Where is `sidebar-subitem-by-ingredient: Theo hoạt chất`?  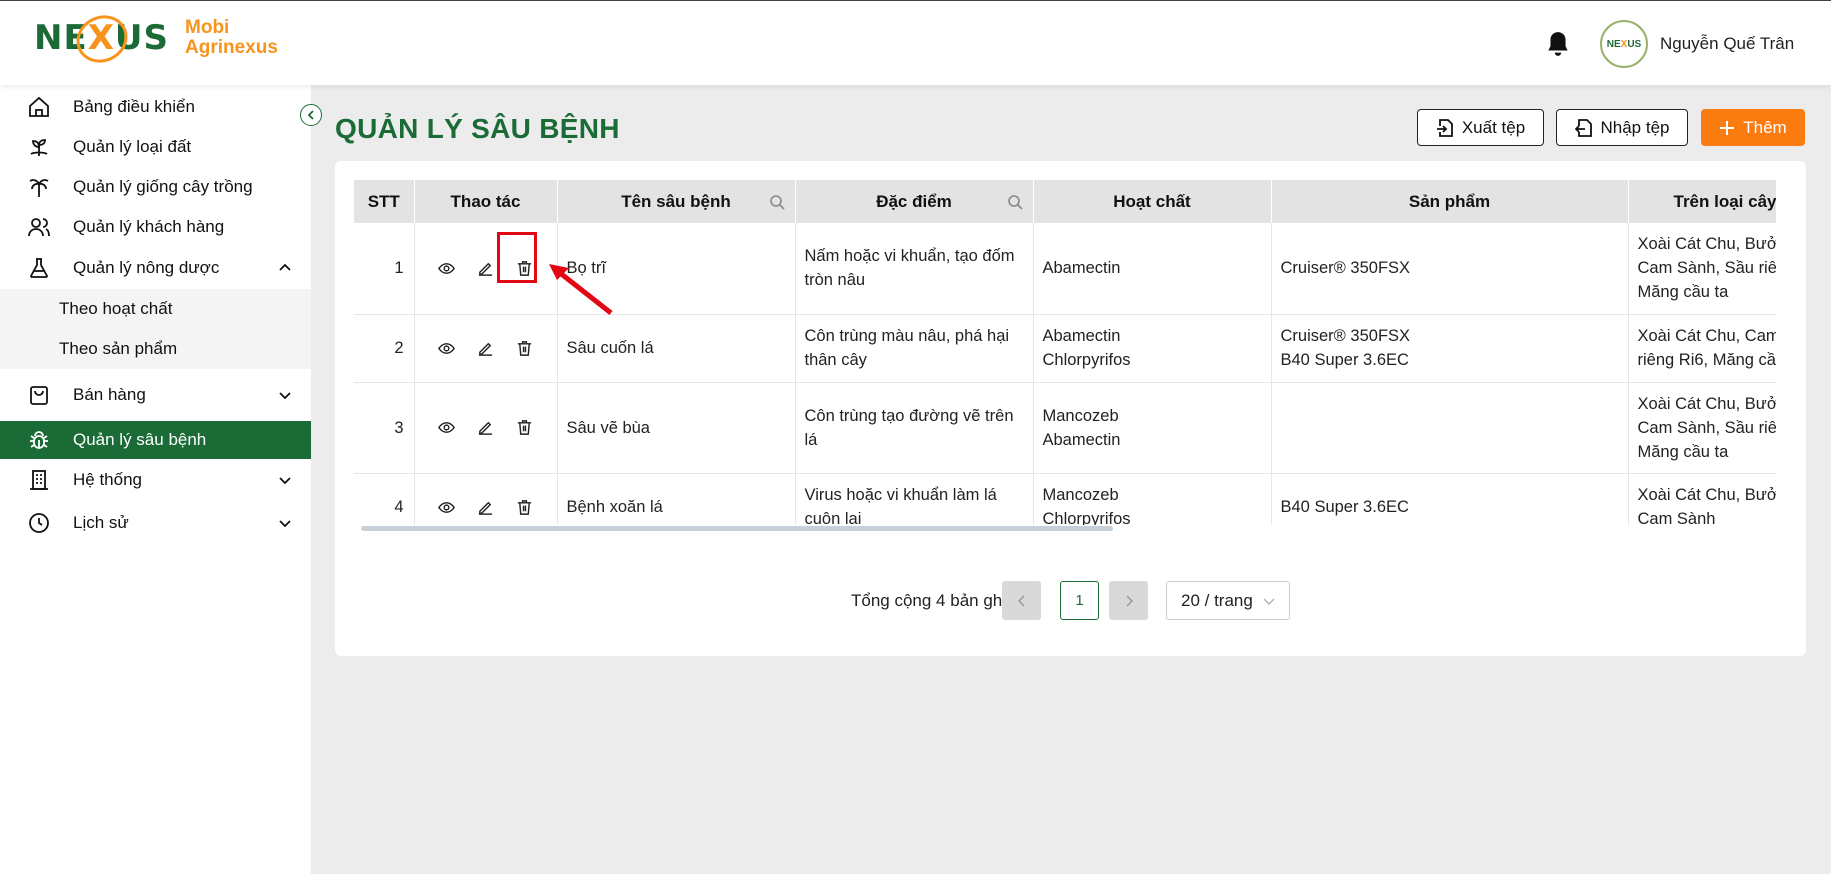
sidebar-subitem-by-ingredient: Theo hoạt chất is located at coordinates (155, 309).